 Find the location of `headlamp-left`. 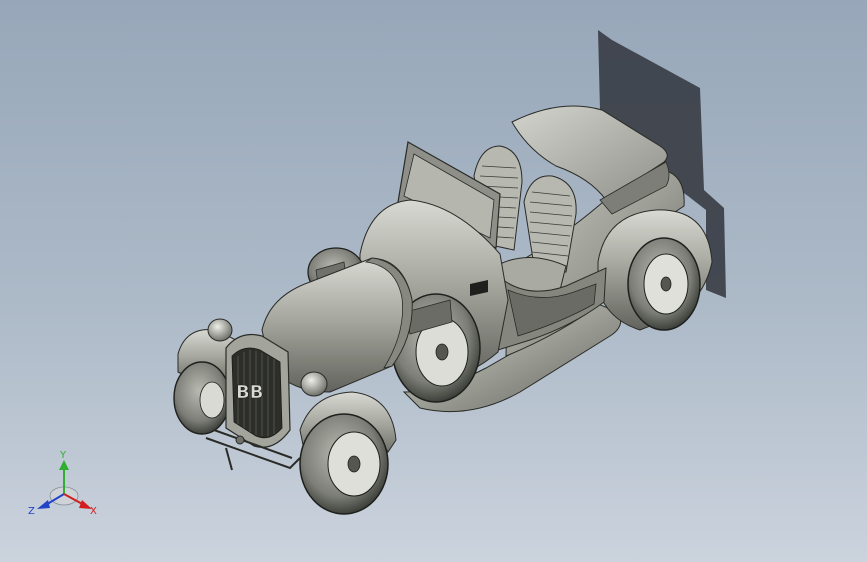

headlamp-left is located at coordinates (220, 330).